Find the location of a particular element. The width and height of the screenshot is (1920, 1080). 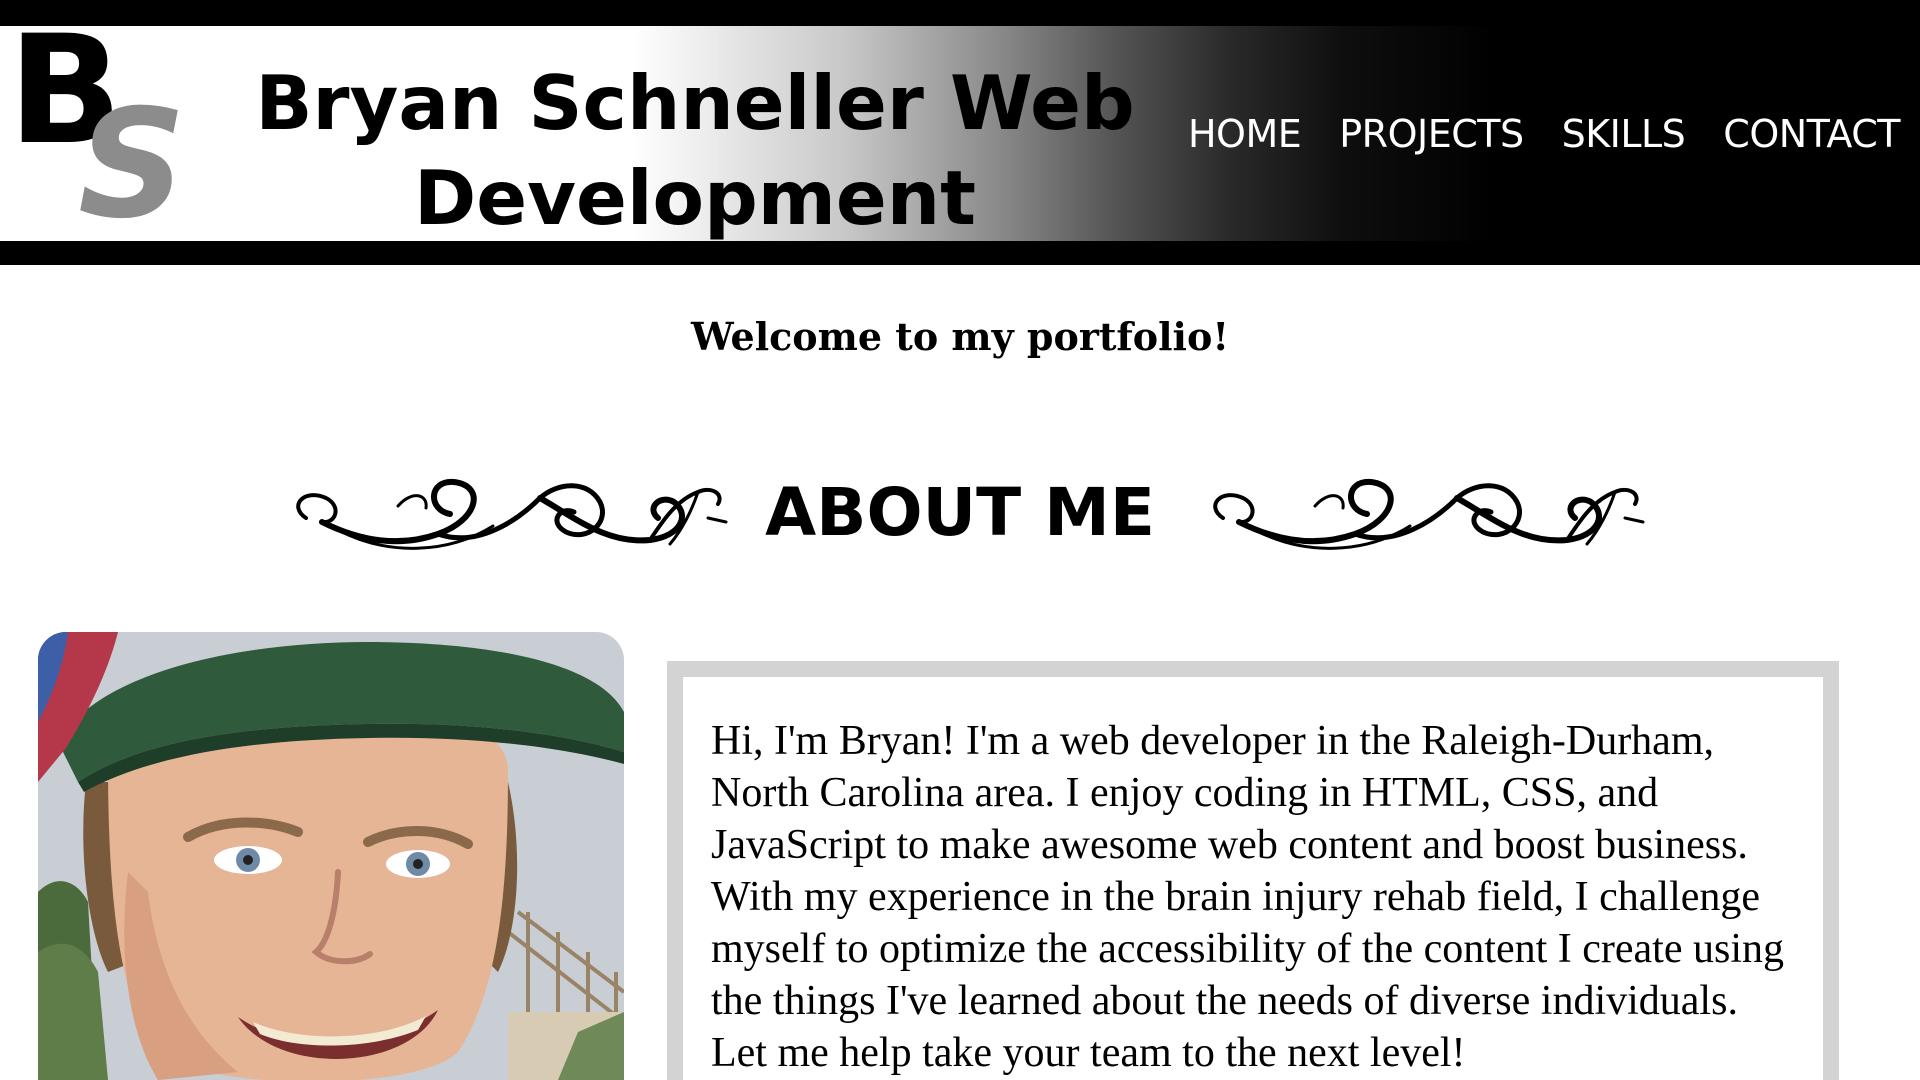

nav-home-link: HOME is located at coordinates (1245, 134).